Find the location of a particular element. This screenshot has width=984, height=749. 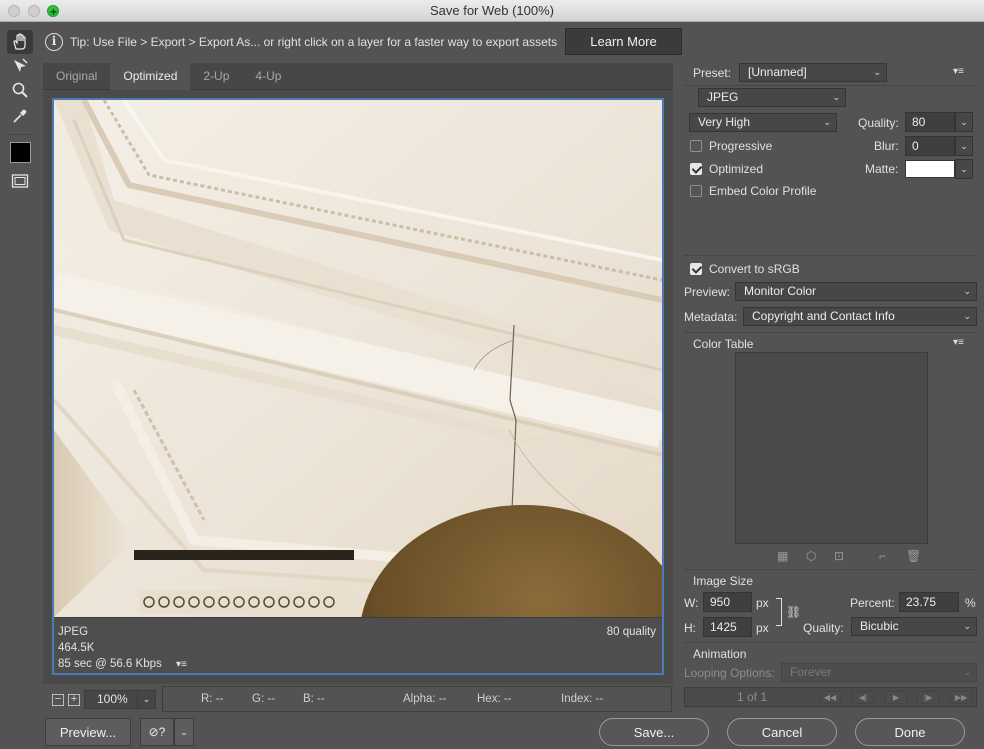

preview-file-size: 464.5K is located at coordinates (76, 648).